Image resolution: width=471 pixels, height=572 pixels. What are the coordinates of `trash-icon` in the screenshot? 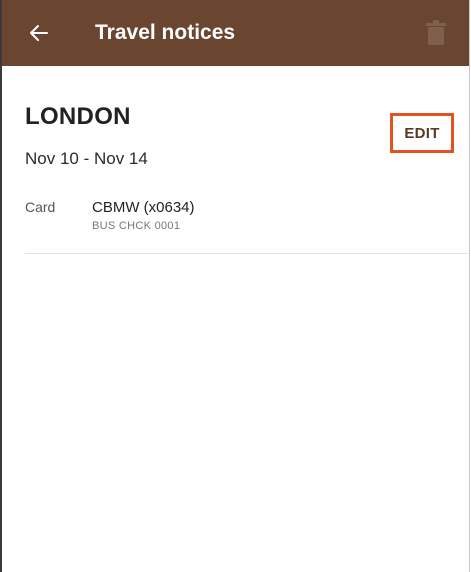 It's located at (436, 32).